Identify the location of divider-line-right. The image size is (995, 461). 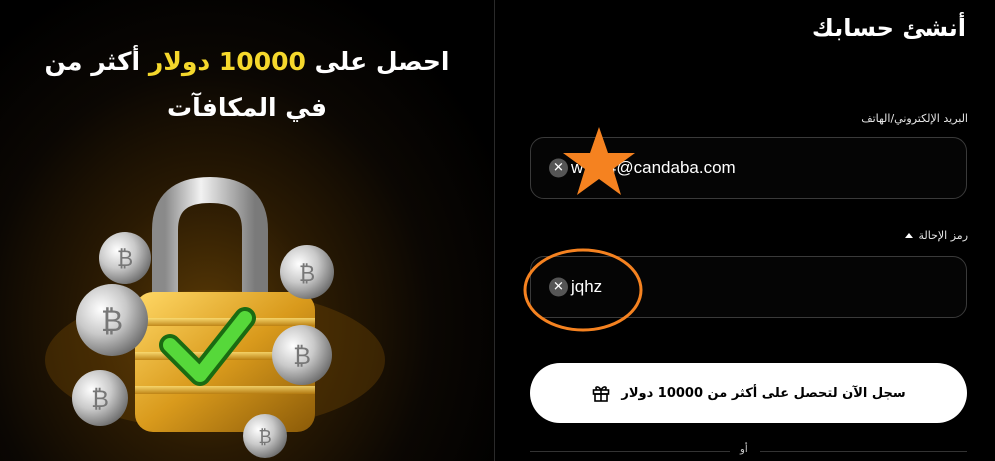
(863, 451).